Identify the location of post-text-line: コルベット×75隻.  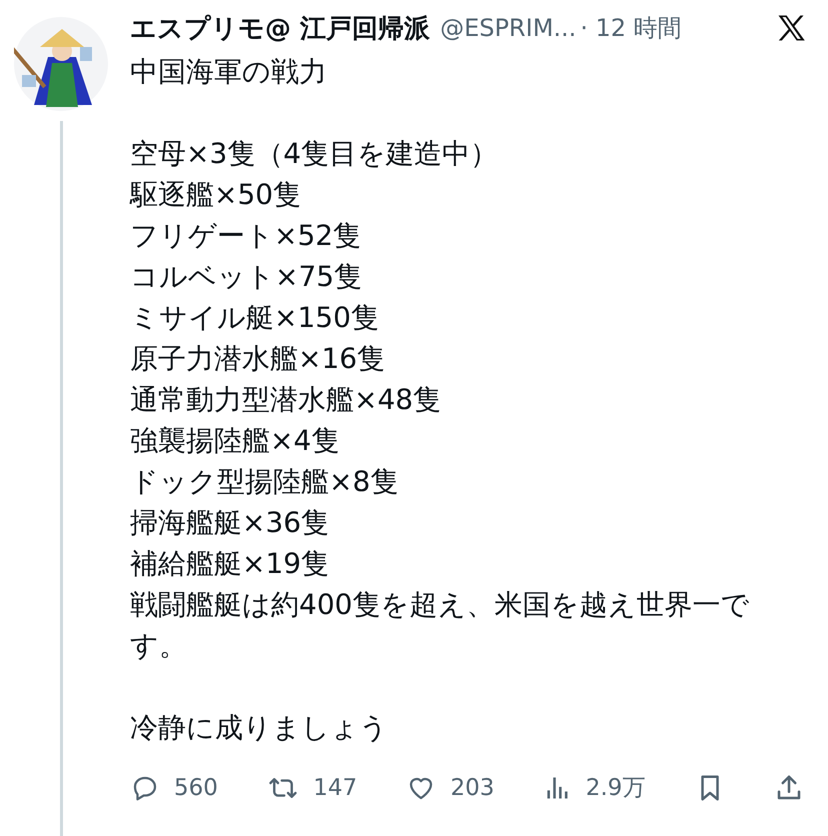
(247, 277).